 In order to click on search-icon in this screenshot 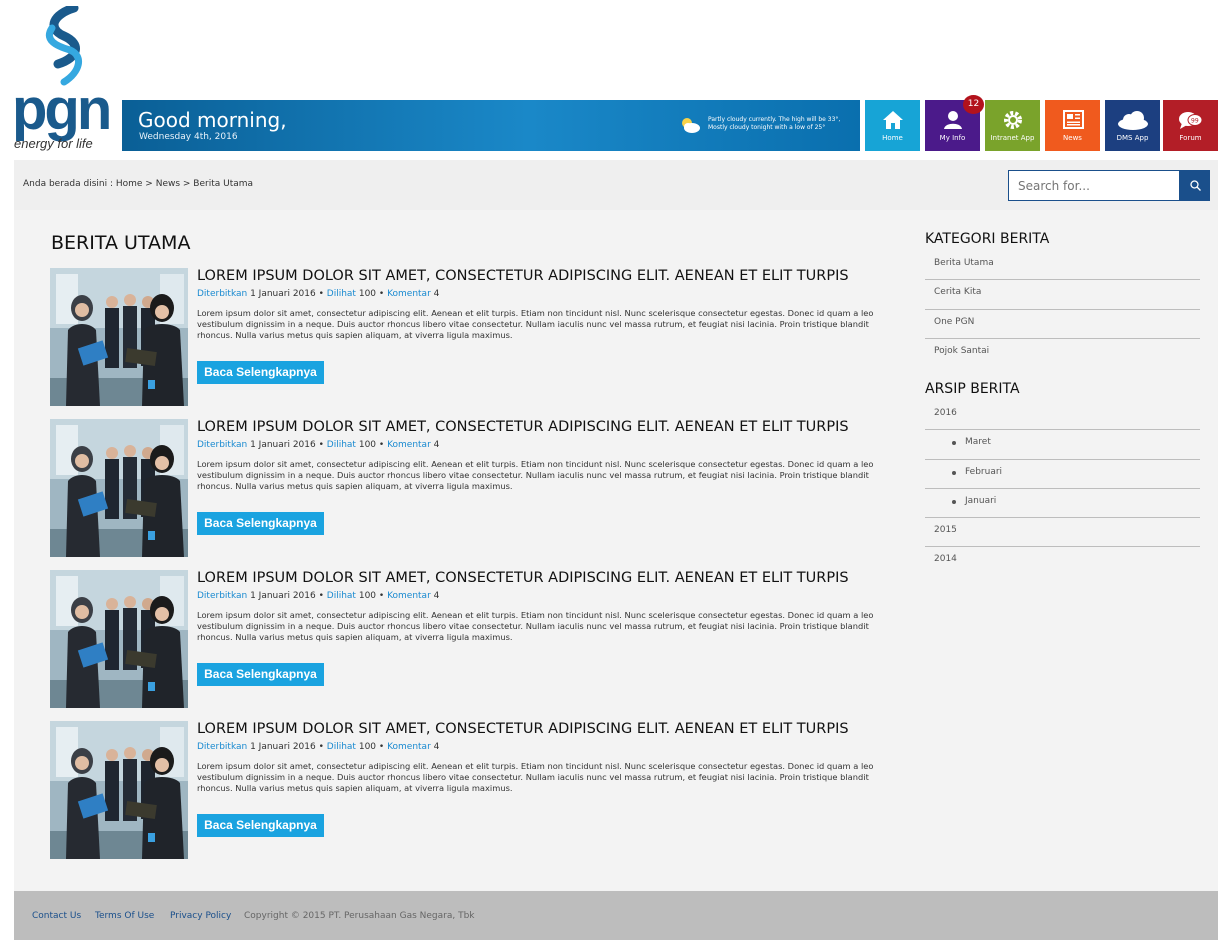, I will do `click(1195, 185)`.